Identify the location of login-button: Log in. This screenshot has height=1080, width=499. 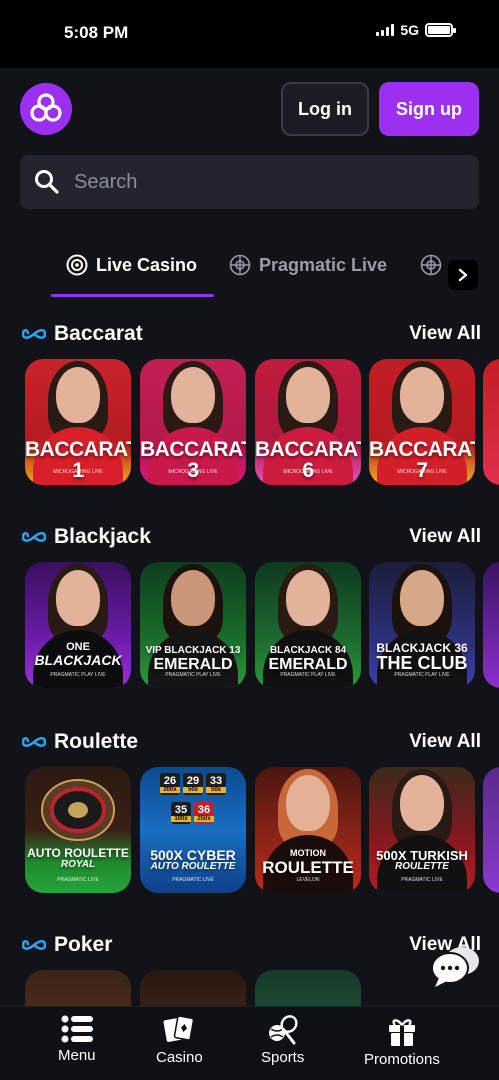
(325, 109).